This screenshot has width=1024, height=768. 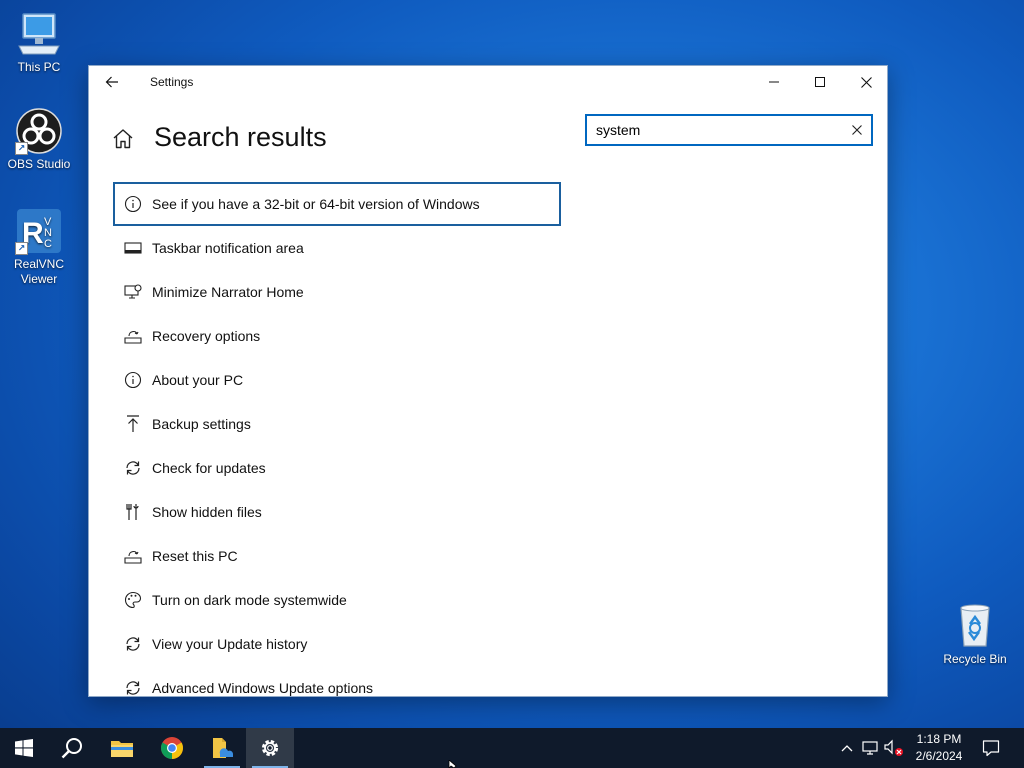 What do you see at coordinates (975, 659) in the screenshot?
I see `desktop-icon-label: Recycle Bin` at bounding box center [975, 659].